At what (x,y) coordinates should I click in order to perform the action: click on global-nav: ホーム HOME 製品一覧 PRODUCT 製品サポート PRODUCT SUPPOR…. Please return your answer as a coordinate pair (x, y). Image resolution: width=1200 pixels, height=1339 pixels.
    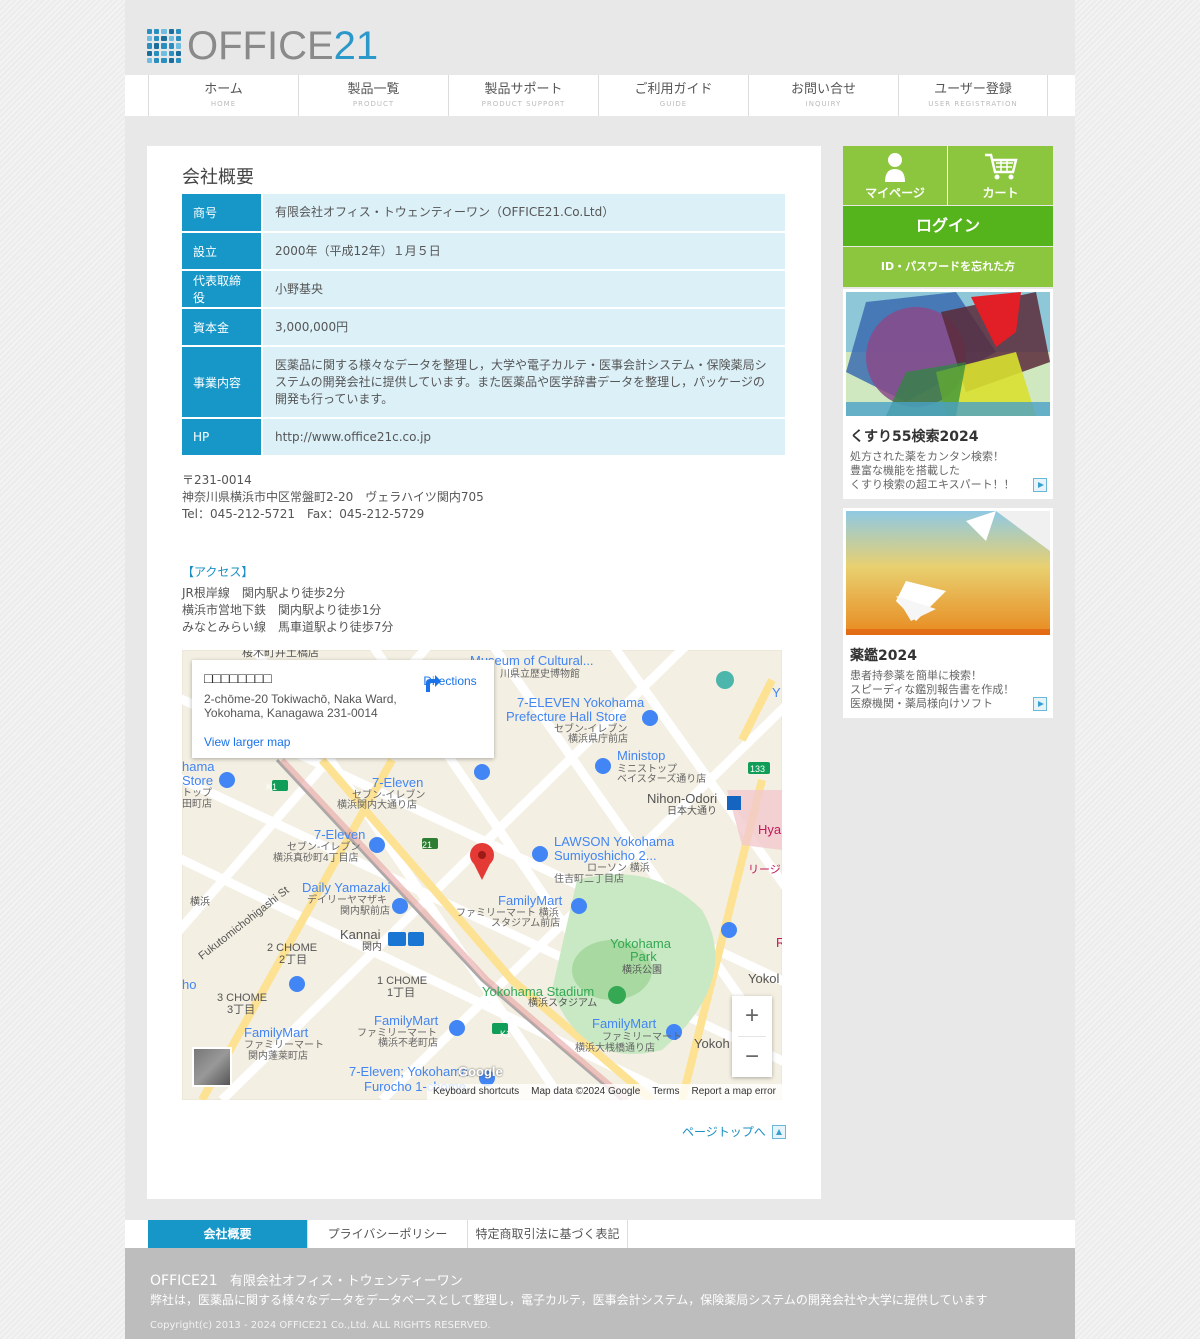
    Looking at the image, I should click on (600, 95).